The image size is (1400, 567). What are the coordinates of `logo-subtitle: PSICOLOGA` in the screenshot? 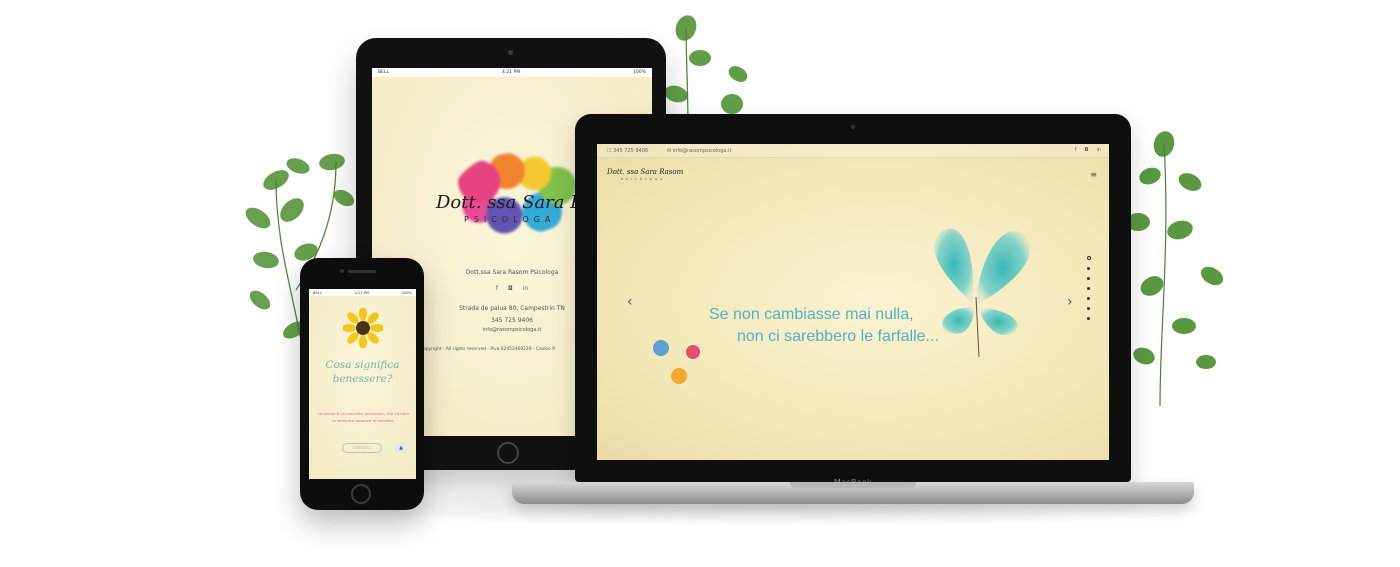 It's located at (510, 219).